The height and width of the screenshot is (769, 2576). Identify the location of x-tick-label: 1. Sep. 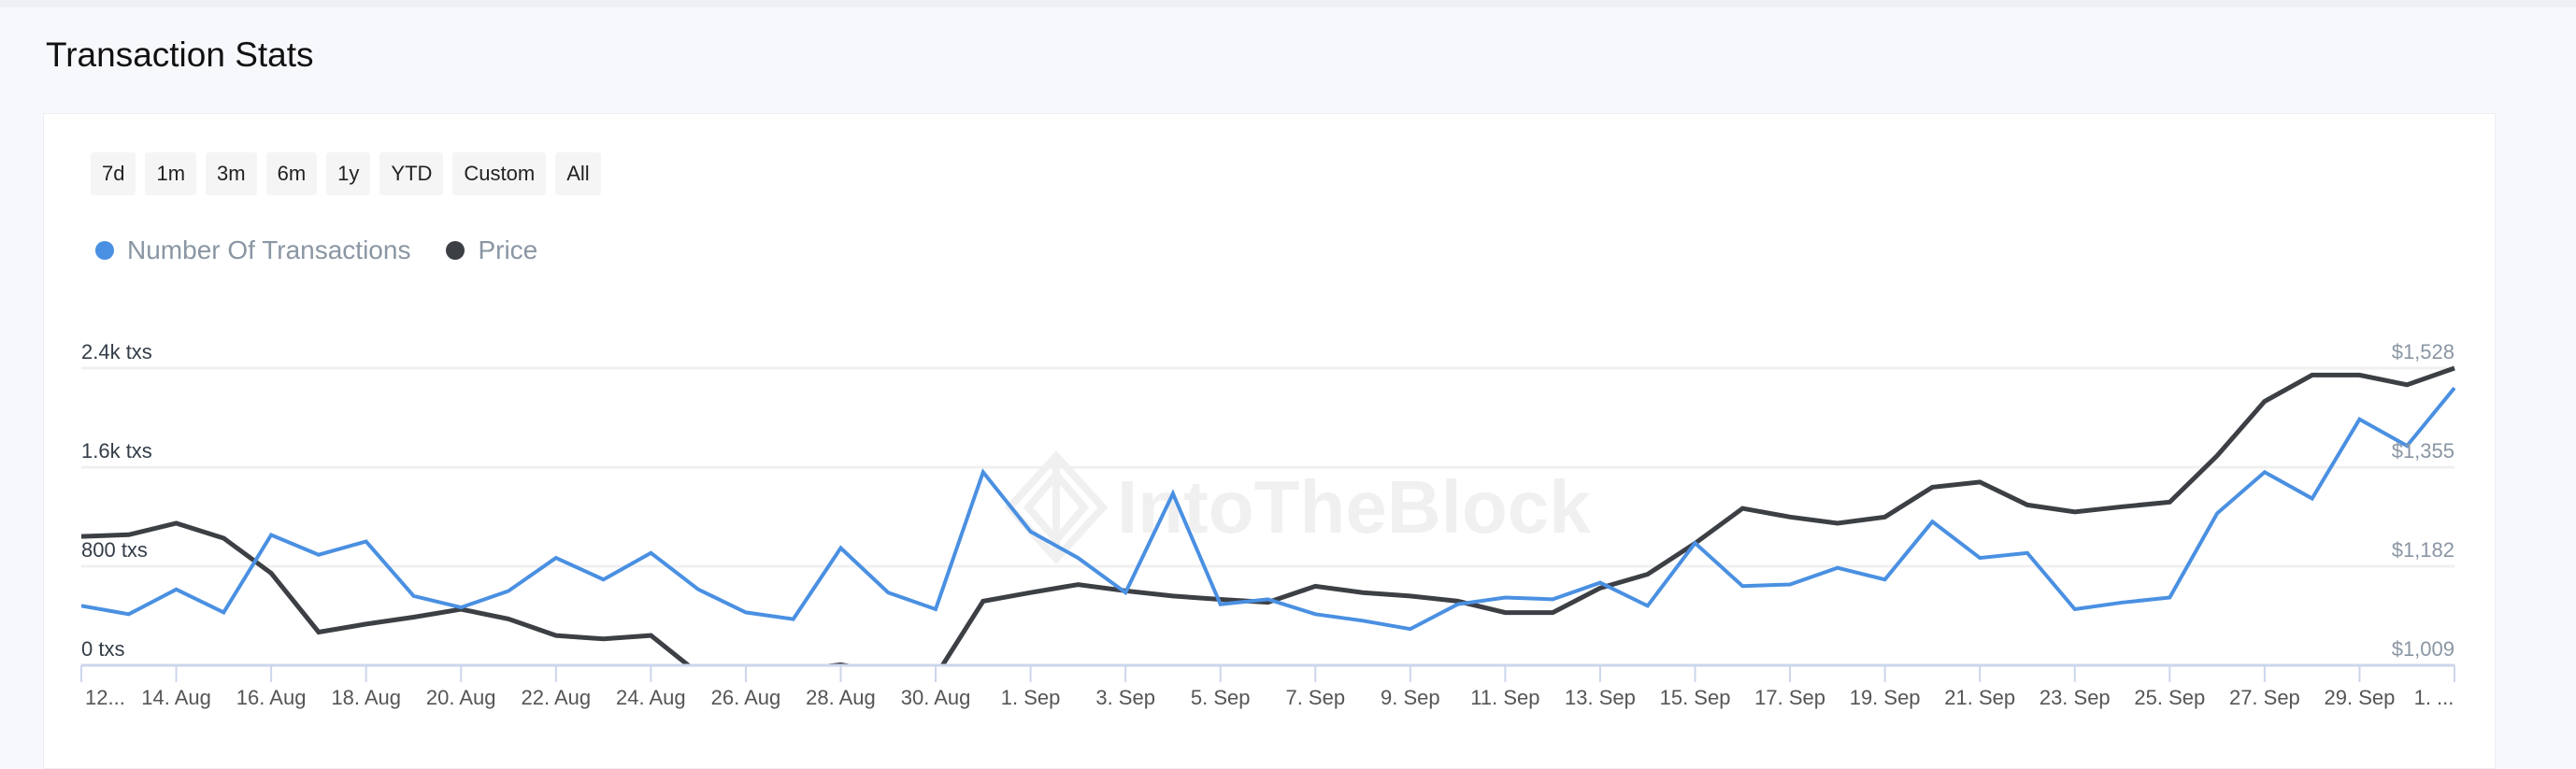
(1031, 697).